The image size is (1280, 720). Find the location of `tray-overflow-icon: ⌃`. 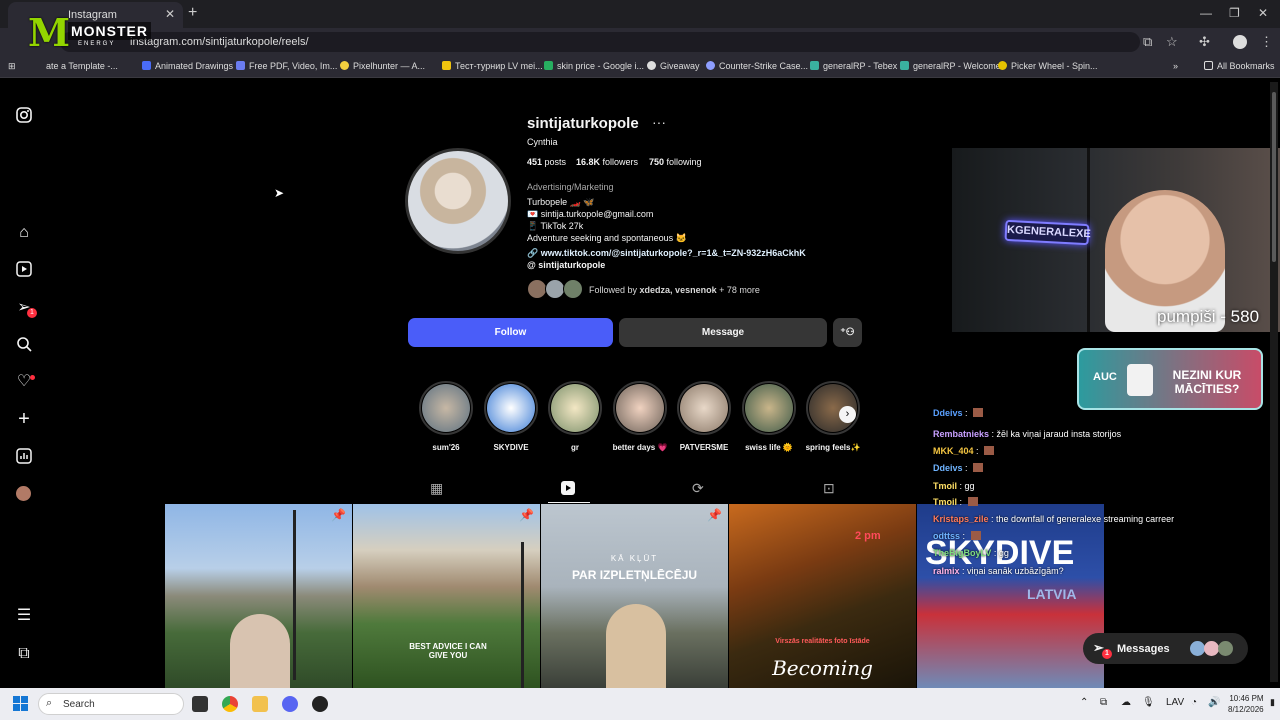

tray-overflow-icon: ⌃ is located at coordinates (1084, 702).